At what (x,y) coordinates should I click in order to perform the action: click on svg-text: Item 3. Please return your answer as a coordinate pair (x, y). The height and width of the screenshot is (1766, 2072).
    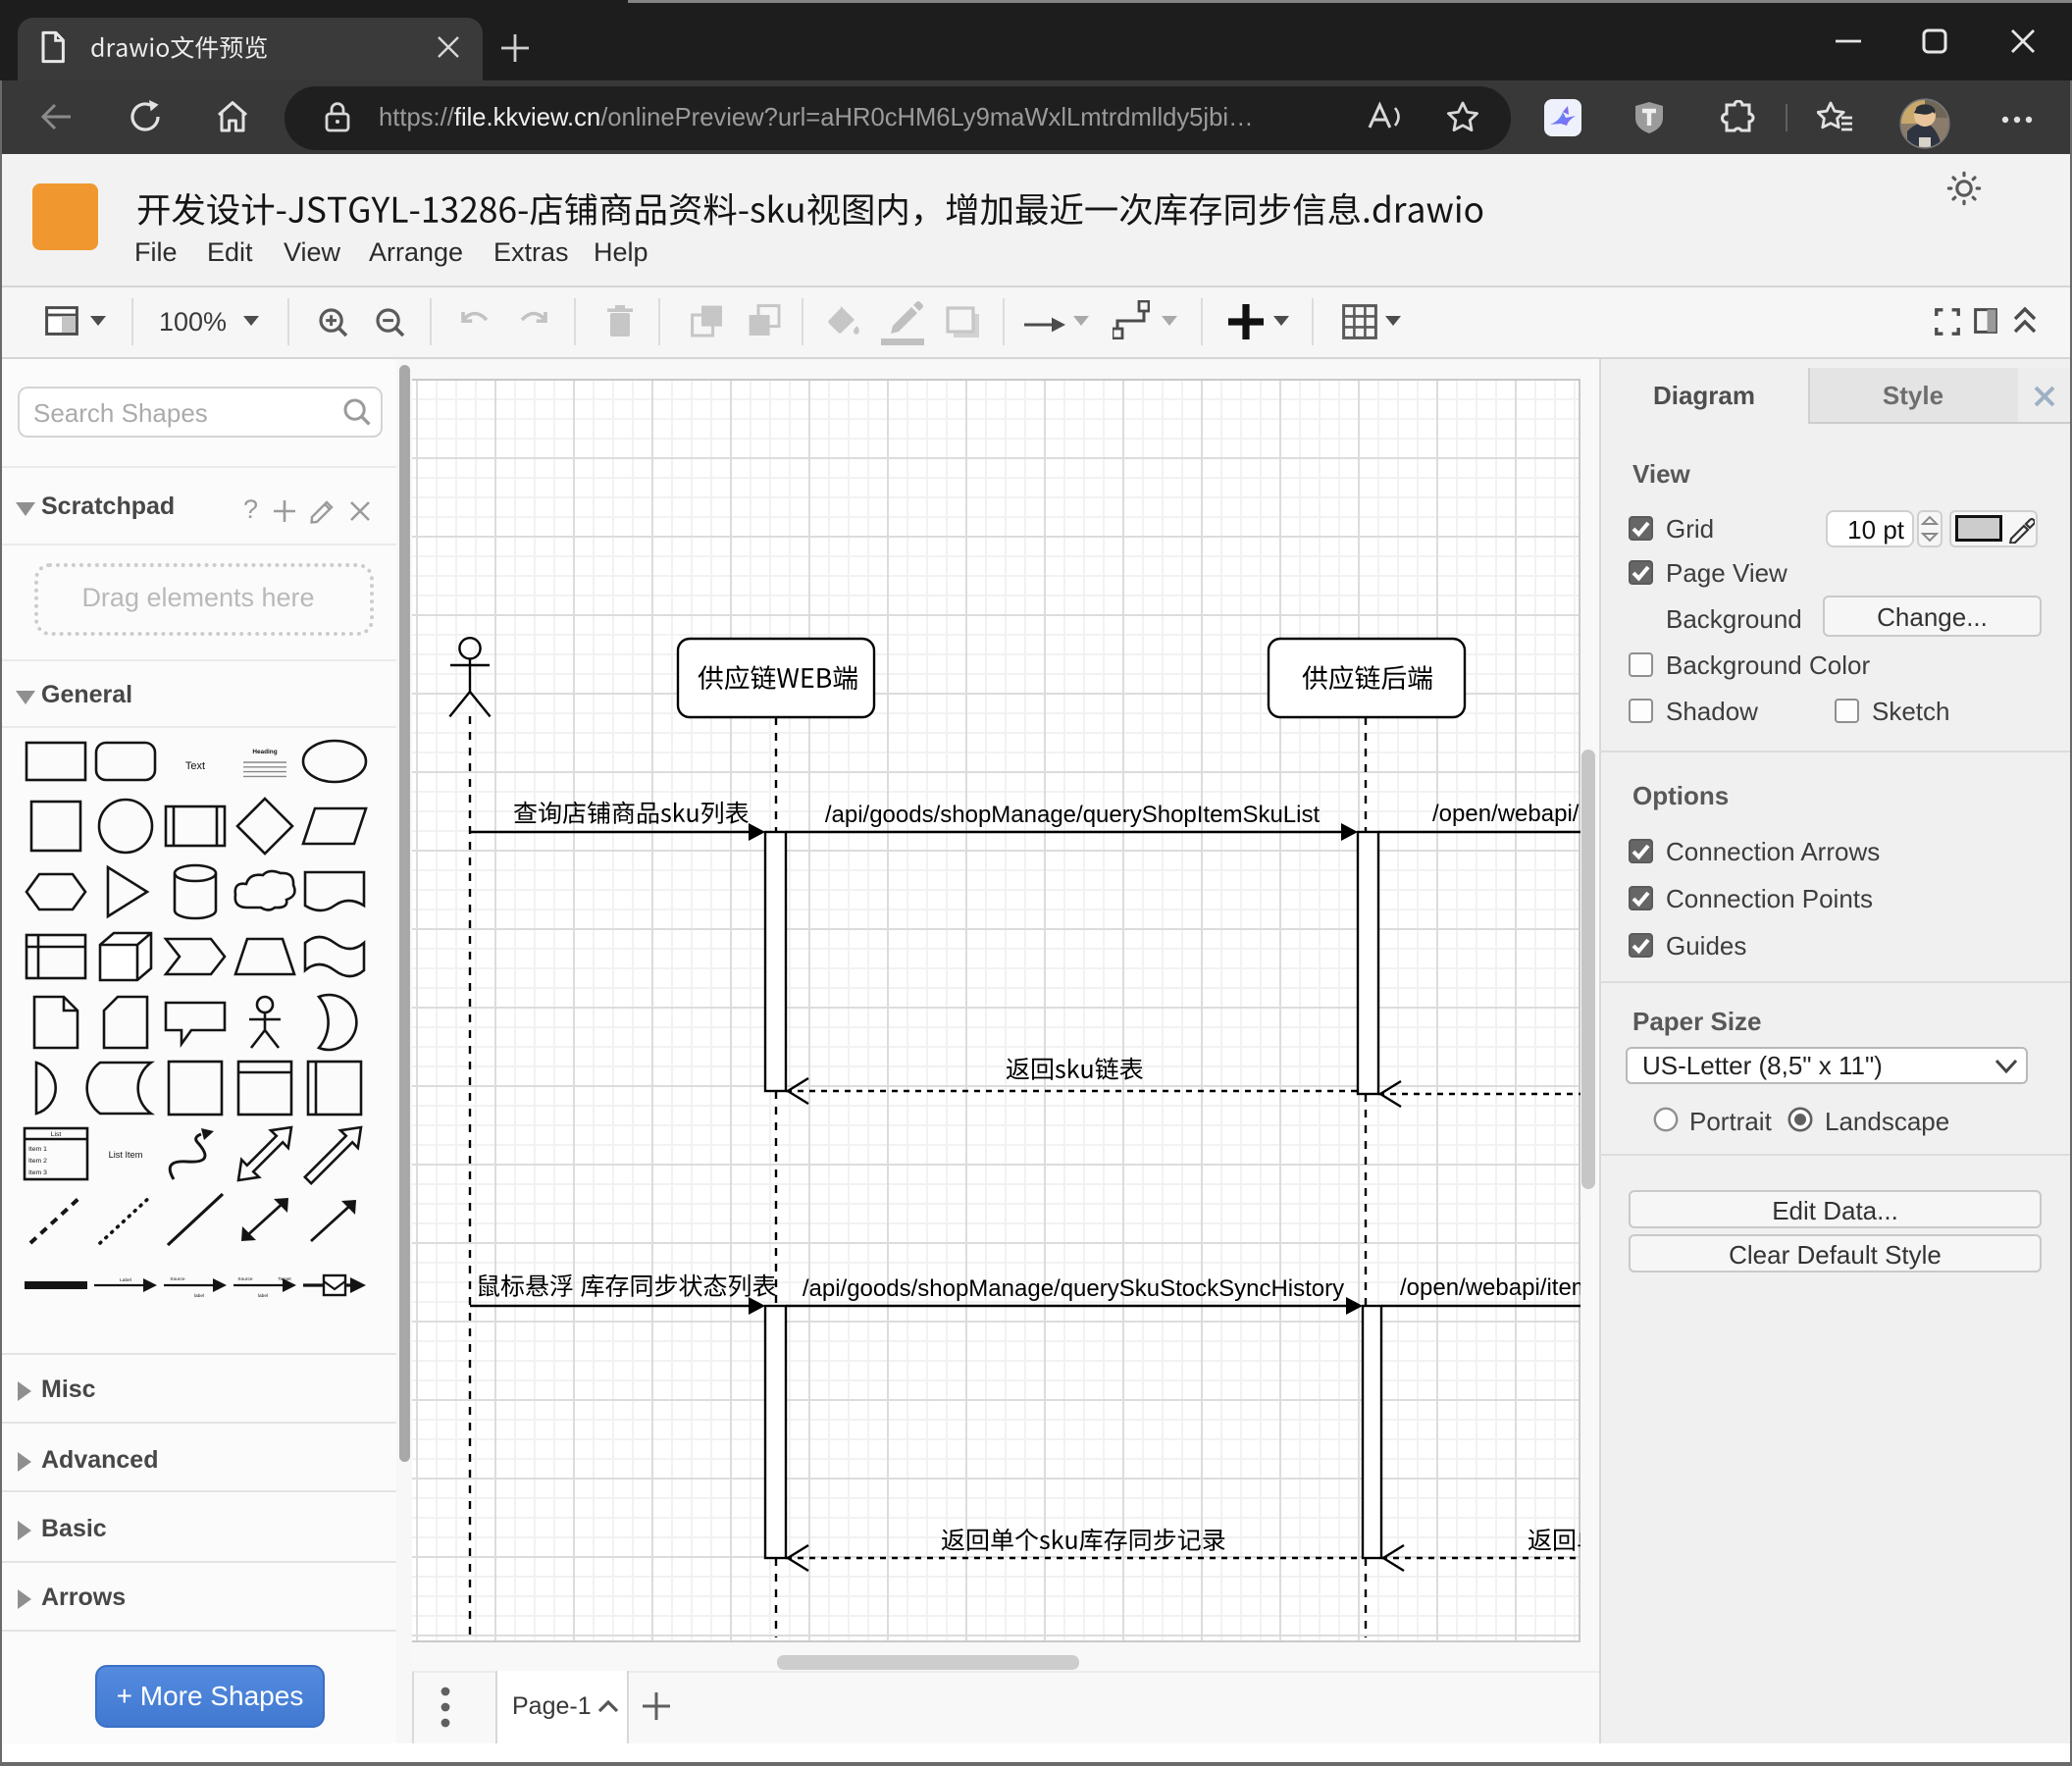
    Looking at the image, I should click on (37, 1173).